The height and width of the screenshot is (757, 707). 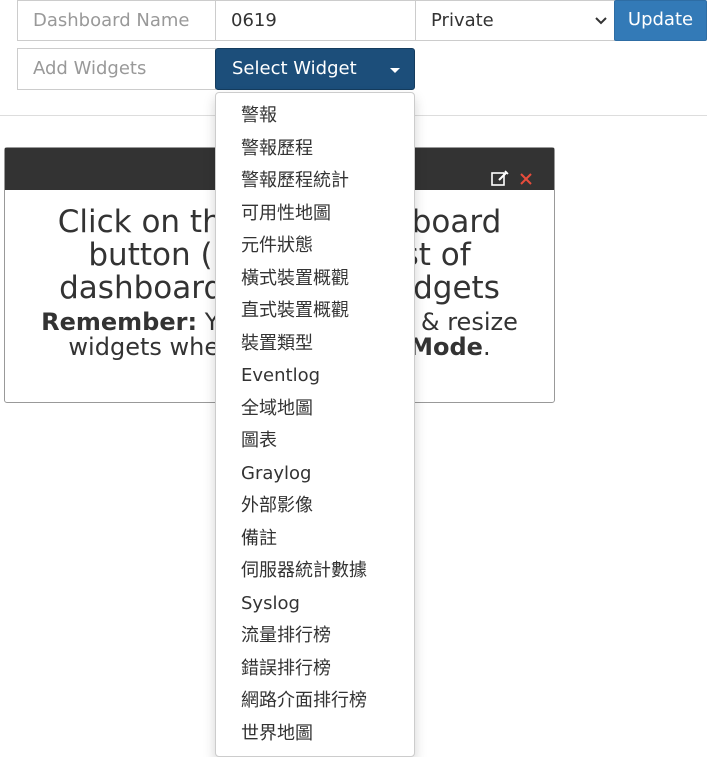 What do you see at coordinates (315, 636) in the screenshot?
I see `widget-option: 流量排行榜` at bounding box center [315, 636].